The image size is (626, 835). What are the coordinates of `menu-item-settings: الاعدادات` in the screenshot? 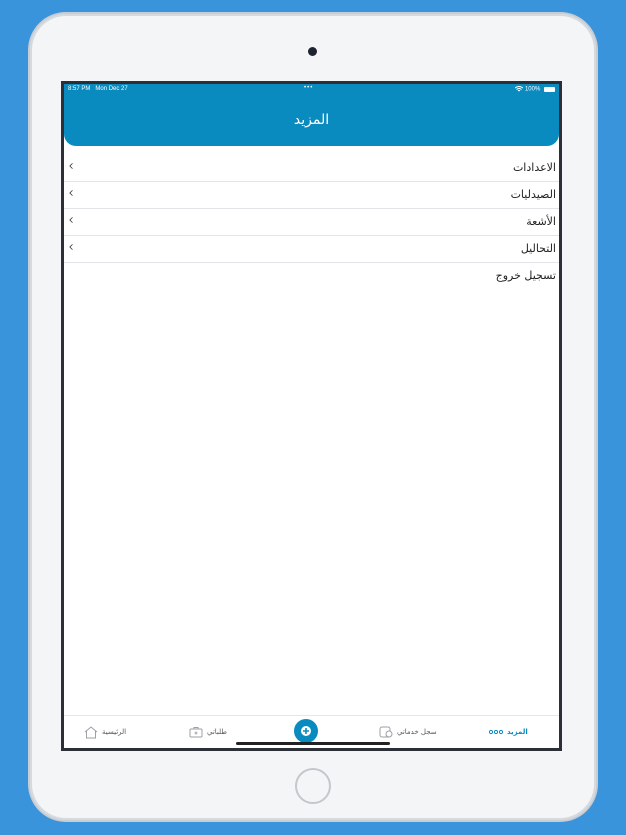 It's located at (311, 168).